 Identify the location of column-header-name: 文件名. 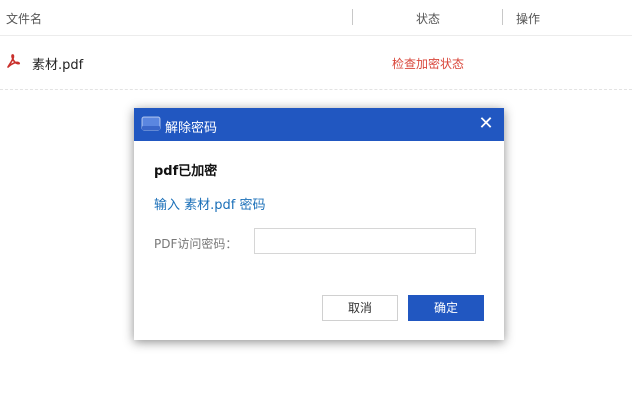
(24, 18).